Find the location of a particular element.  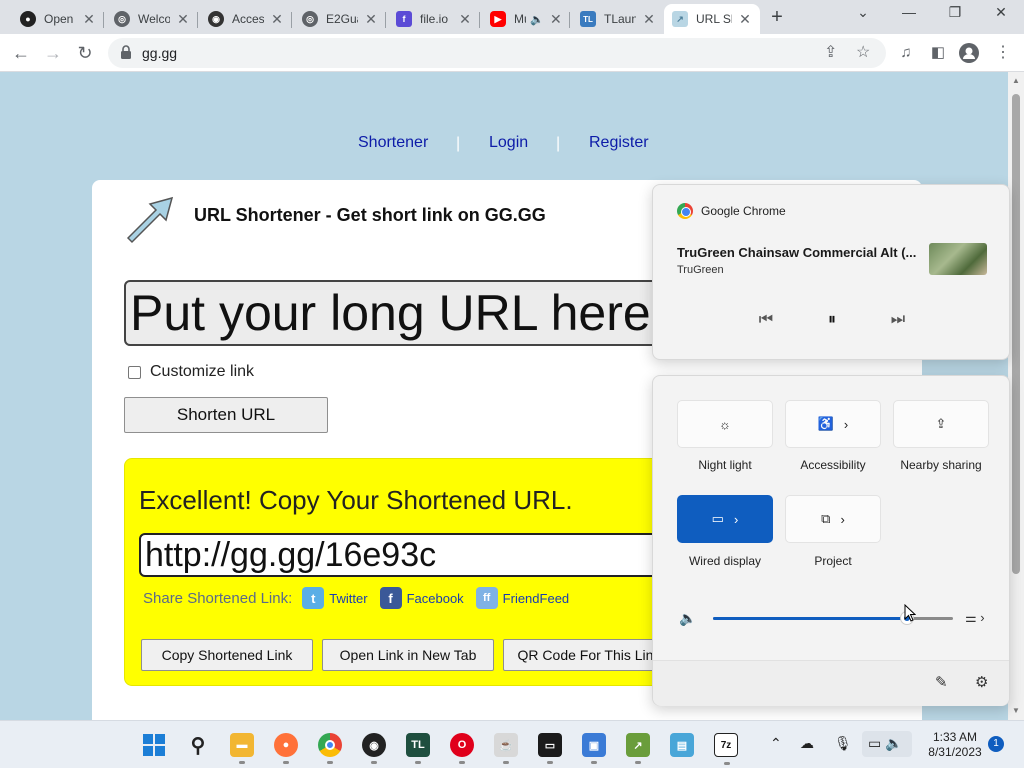

tab-open: ● Open ✕ is located at coordinates (58, 19).